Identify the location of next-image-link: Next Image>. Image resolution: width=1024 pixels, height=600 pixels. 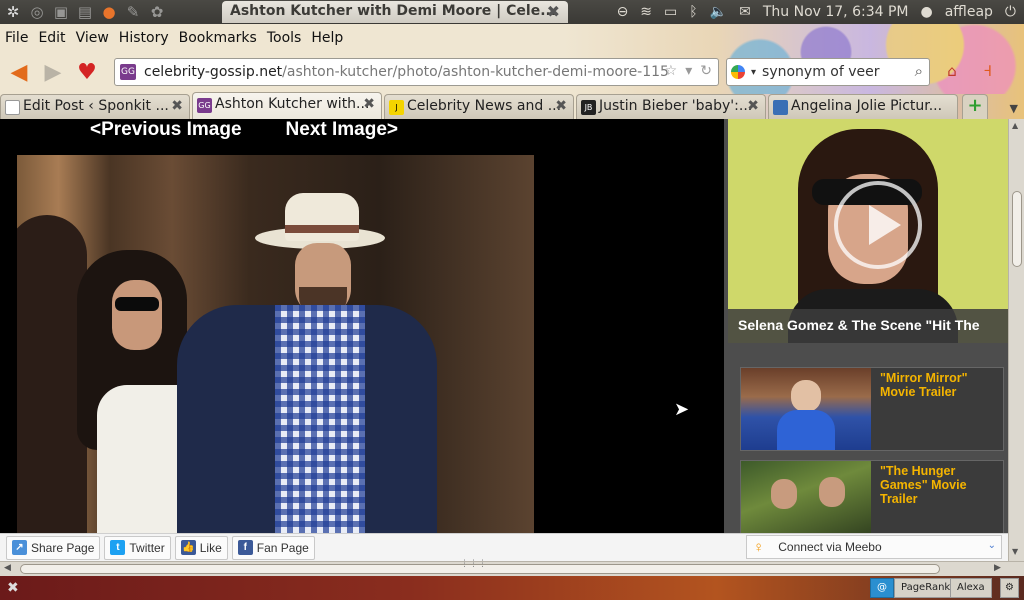
(342, 131).